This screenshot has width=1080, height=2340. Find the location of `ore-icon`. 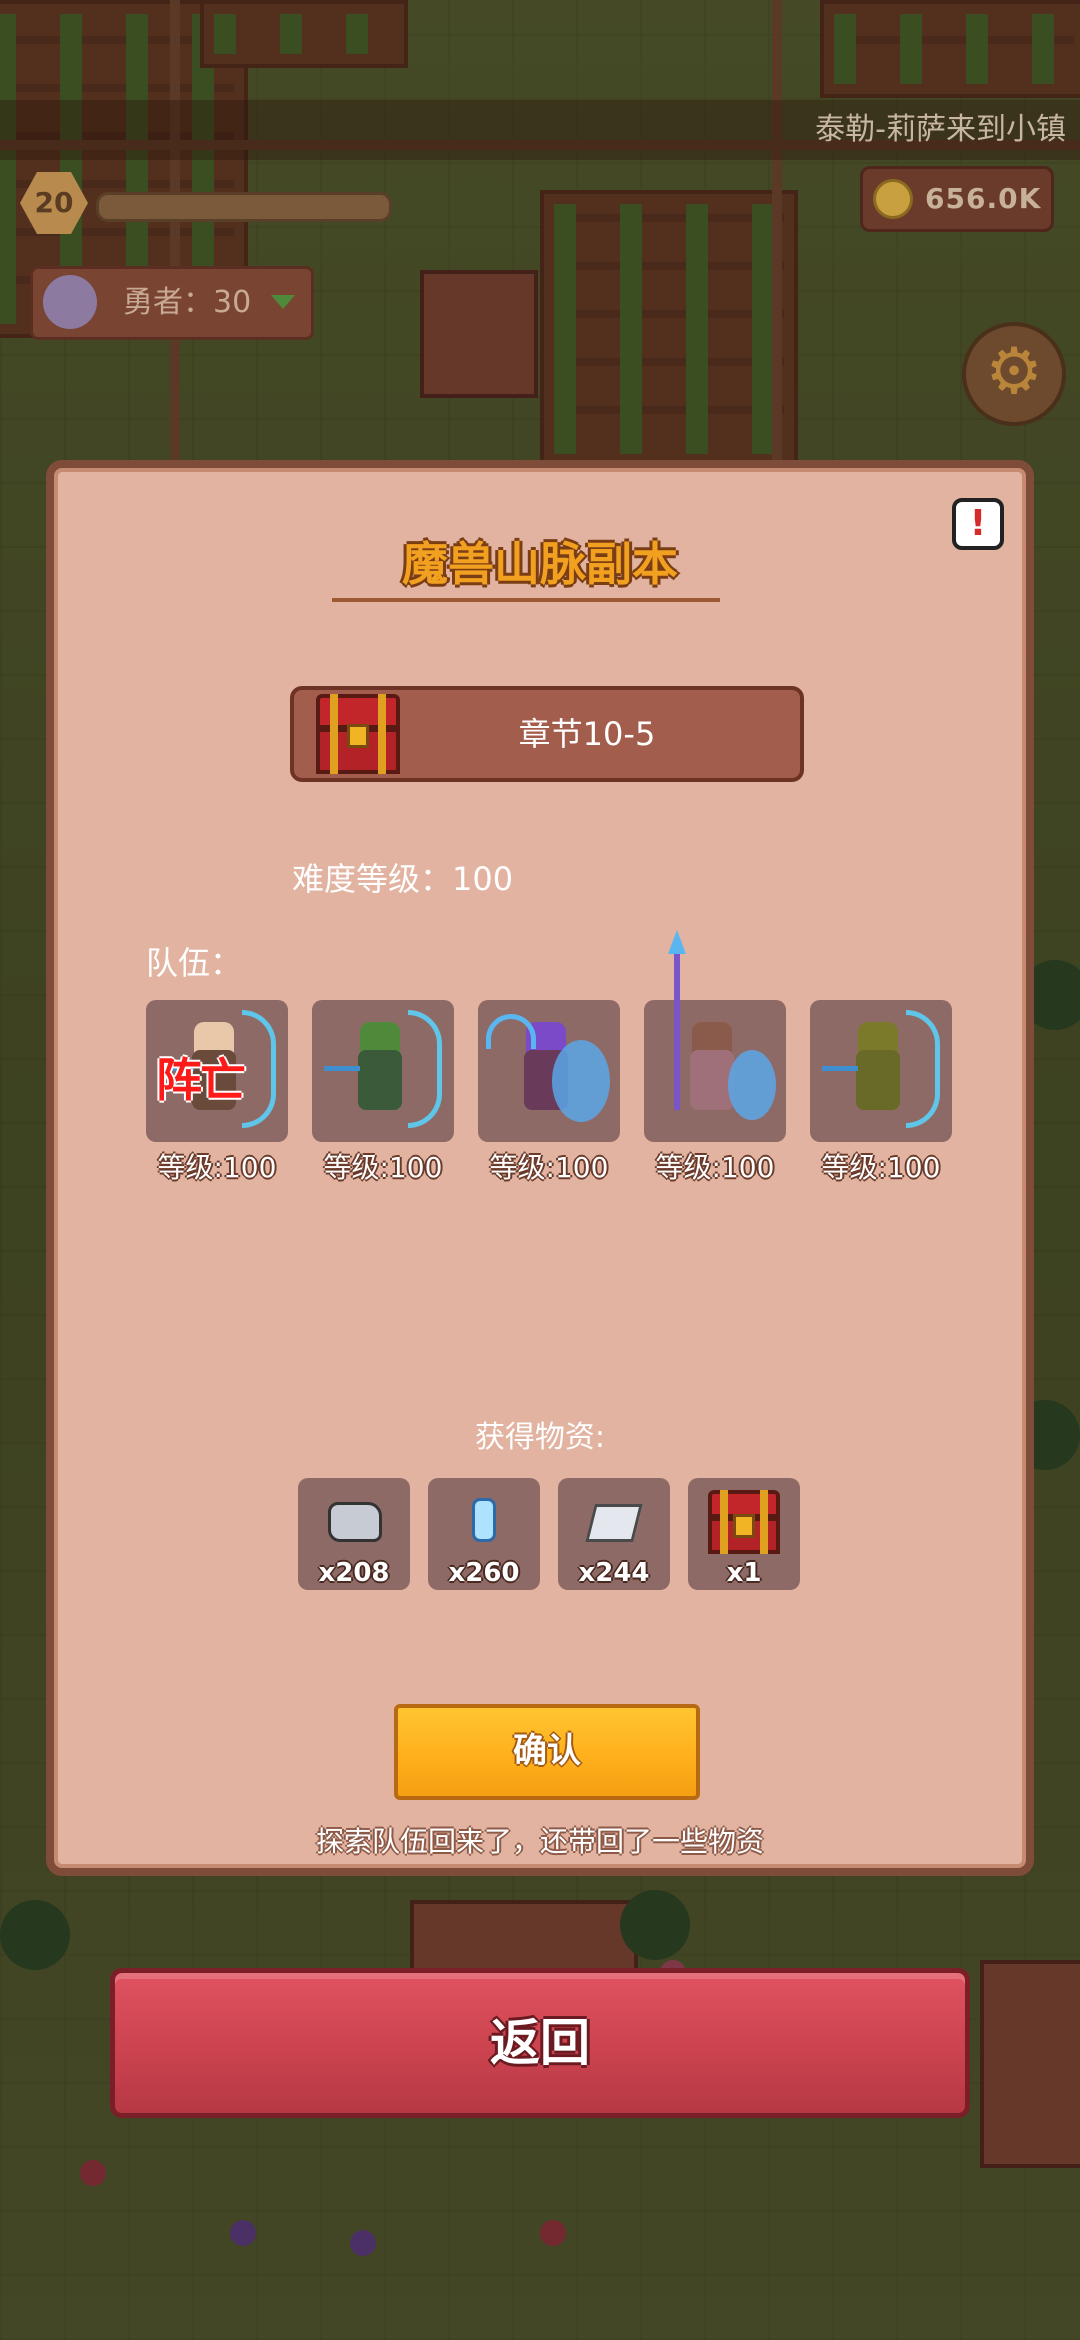

ore-icon is located at coordinates (355, 1522).